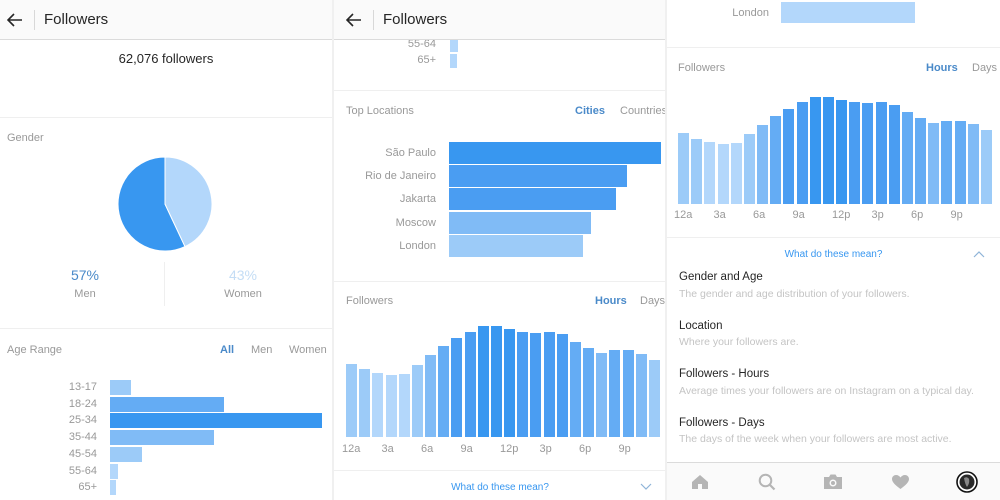 The width and height of the screenshot is (1000, 500). I want to click on locations-tab-countries: Countries, so click(643, 111).